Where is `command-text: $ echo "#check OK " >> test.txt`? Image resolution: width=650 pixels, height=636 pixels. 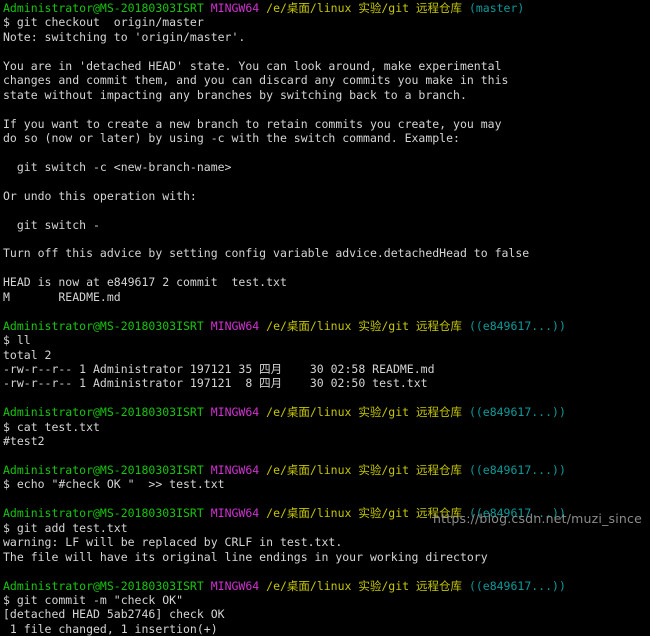 command-text: $ echo "#check OK " >> test.txt is located at coordinates (114, 484).